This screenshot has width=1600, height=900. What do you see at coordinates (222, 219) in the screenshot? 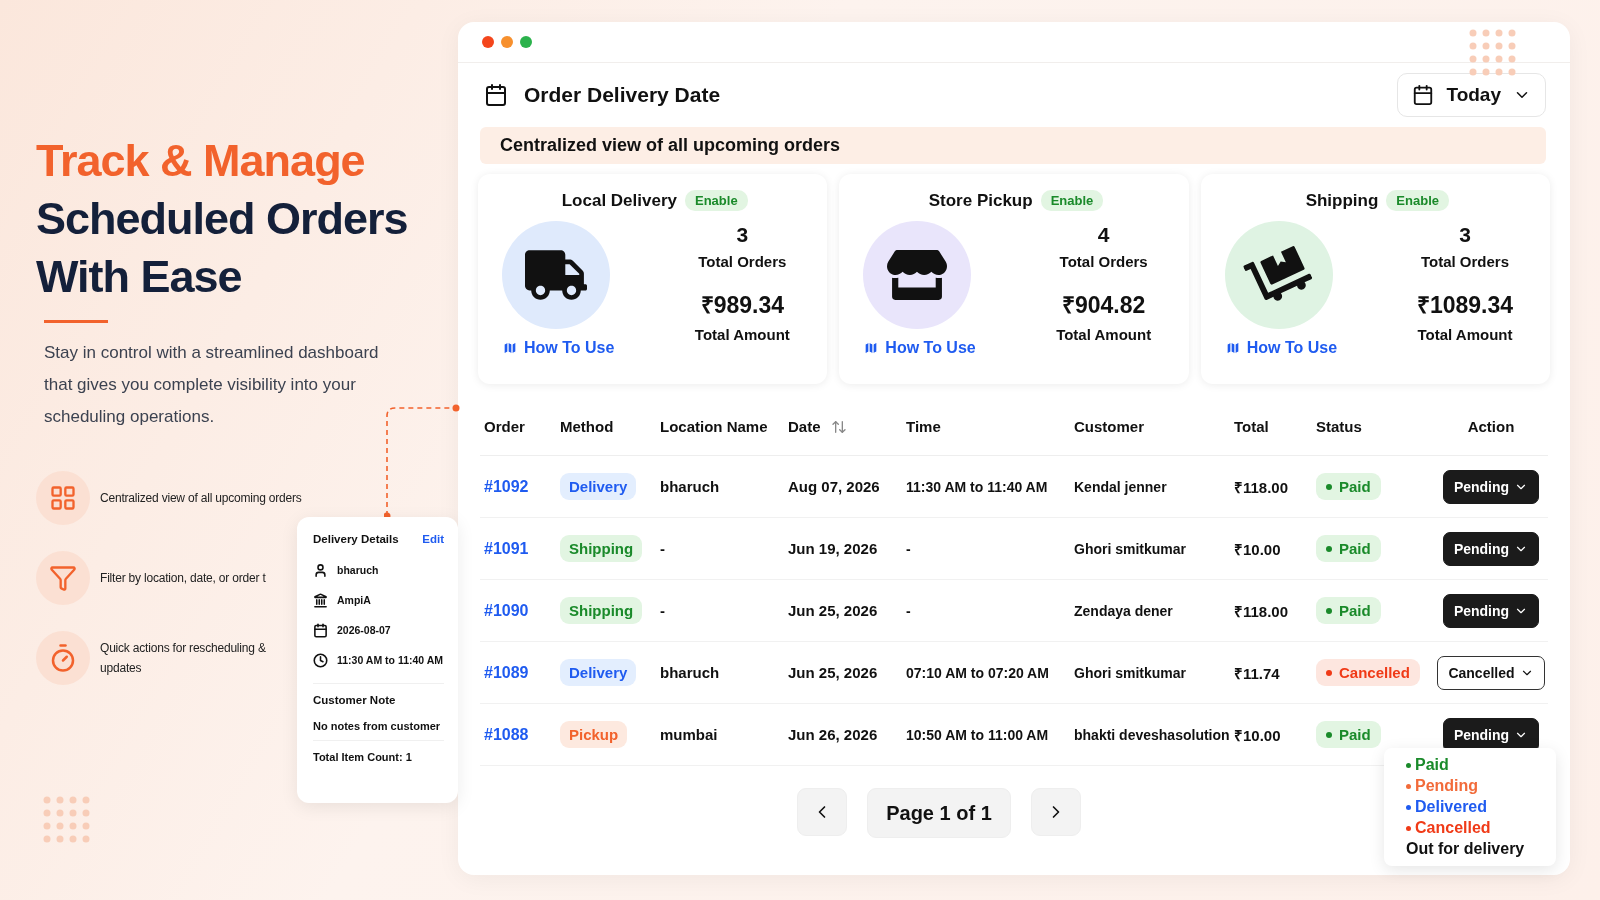
I see `headline: Scheduled Orders` at bounding box center [222, 219].